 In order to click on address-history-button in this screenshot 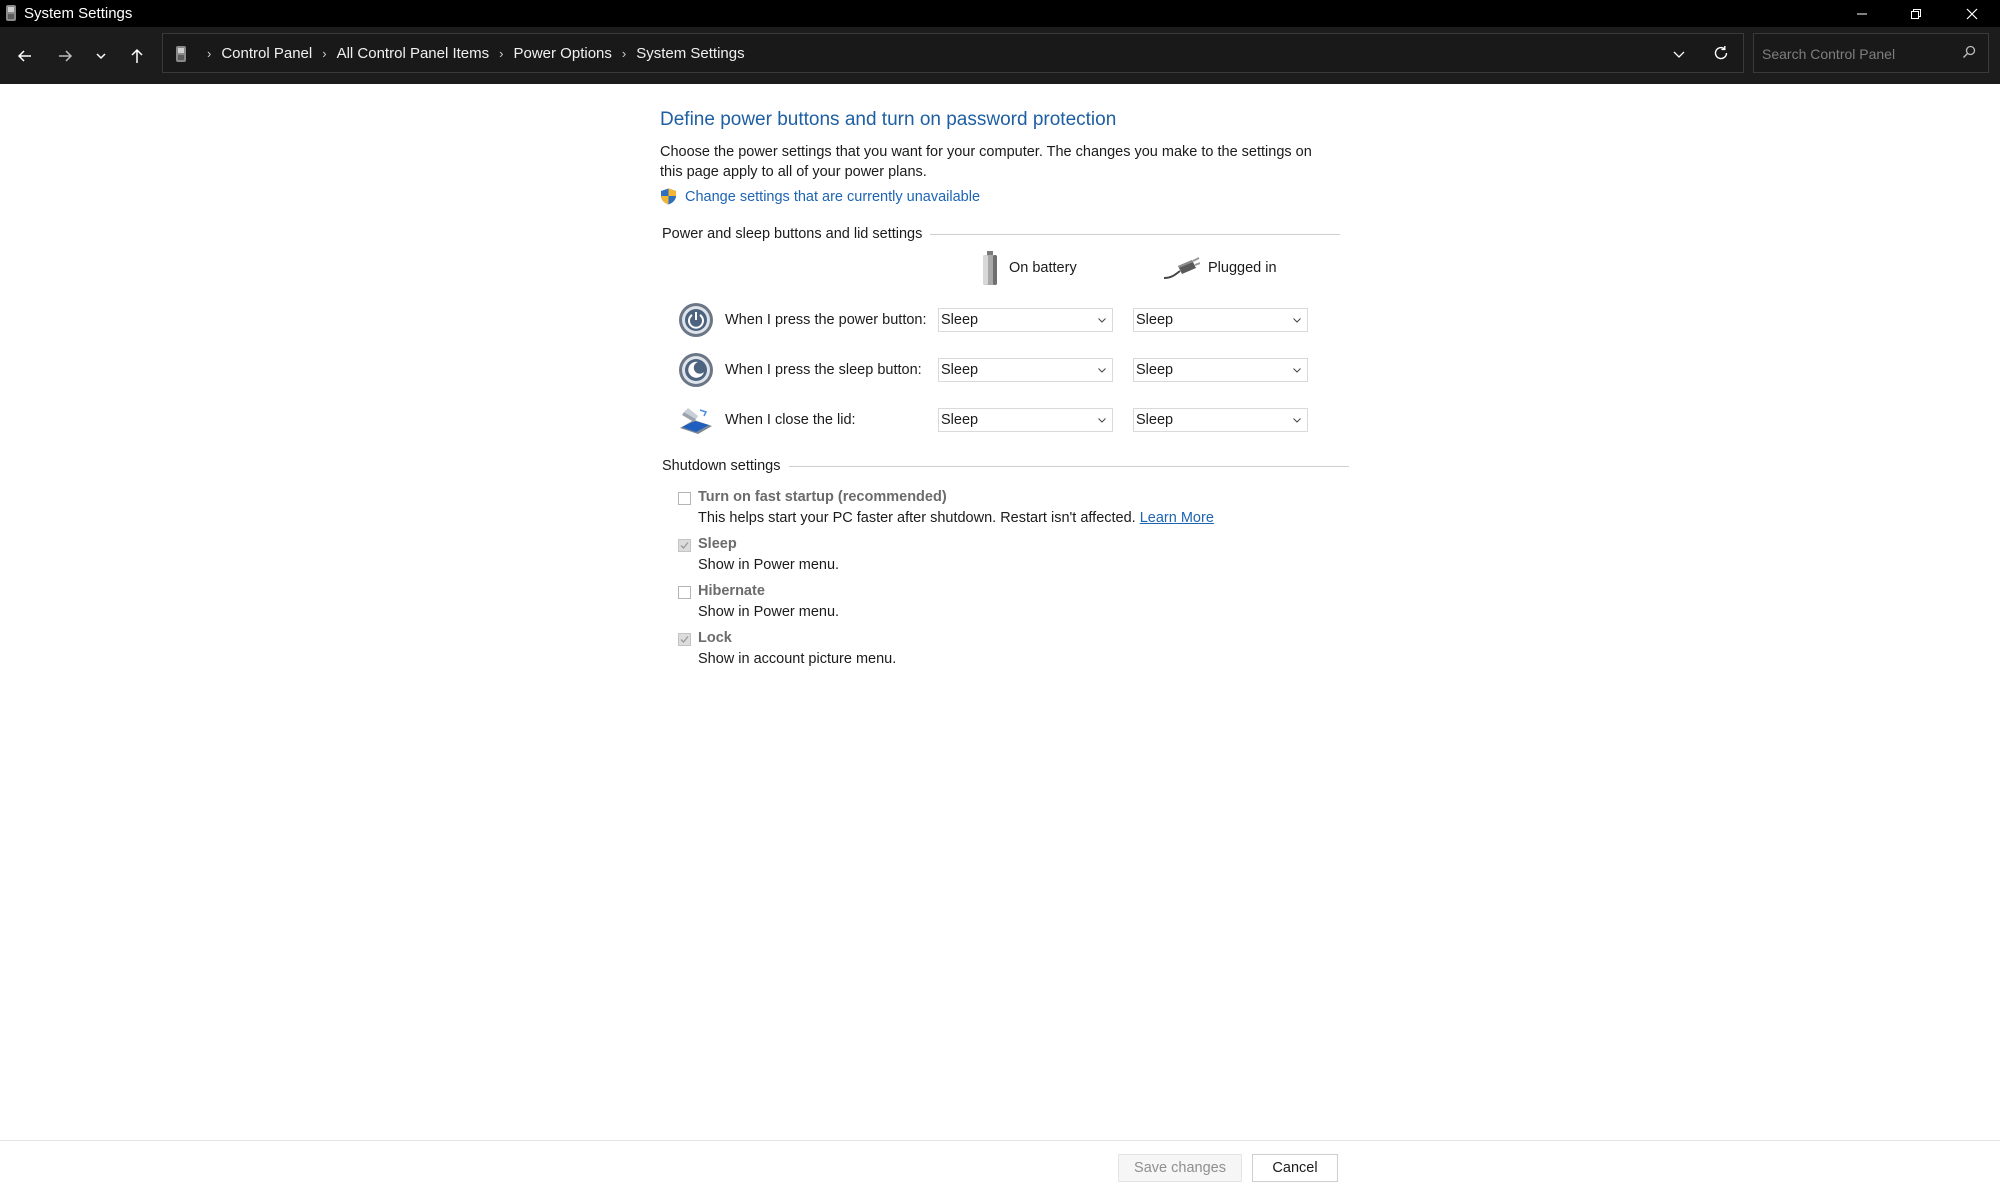, I will do `click(1679, 54)`.